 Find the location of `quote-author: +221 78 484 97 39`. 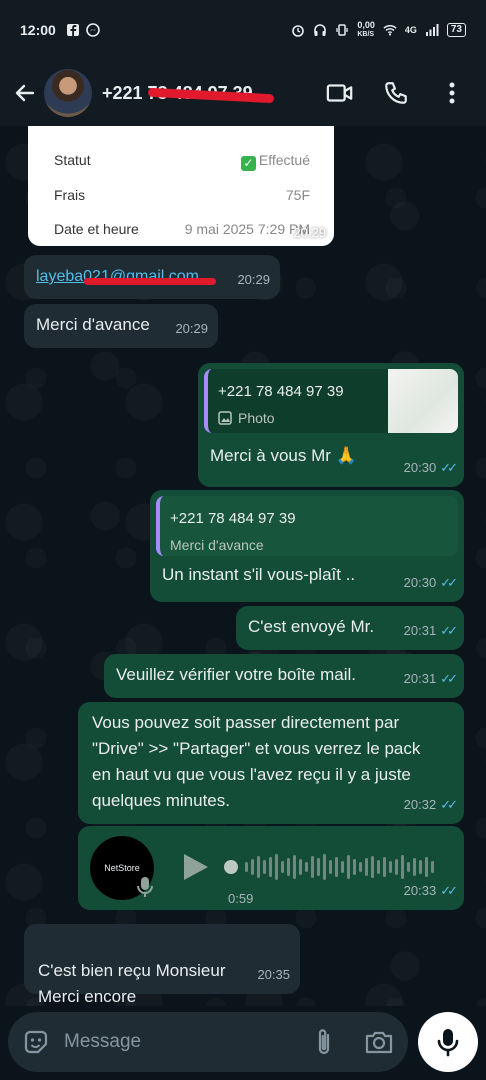

quote-author: +221 78 484 97 39 is located at coordinates (233, 518).